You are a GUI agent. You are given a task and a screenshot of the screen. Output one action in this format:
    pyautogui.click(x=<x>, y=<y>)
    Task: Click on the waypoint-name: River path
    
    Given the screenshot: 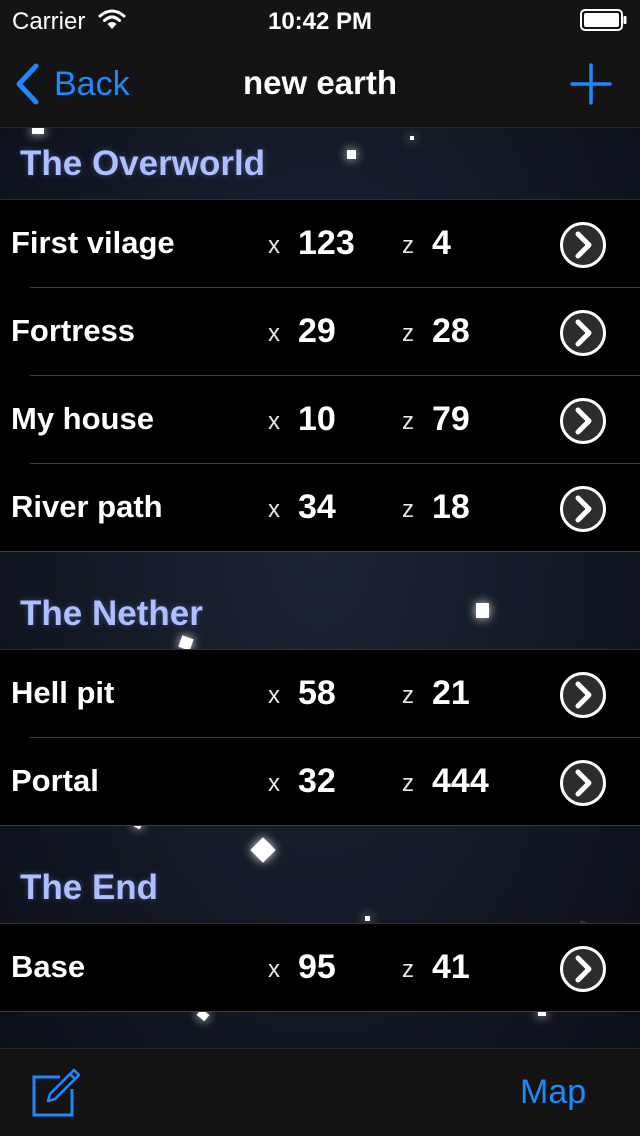 What is the action you would take?
    pyautogui.click(x=87, y=506)
    